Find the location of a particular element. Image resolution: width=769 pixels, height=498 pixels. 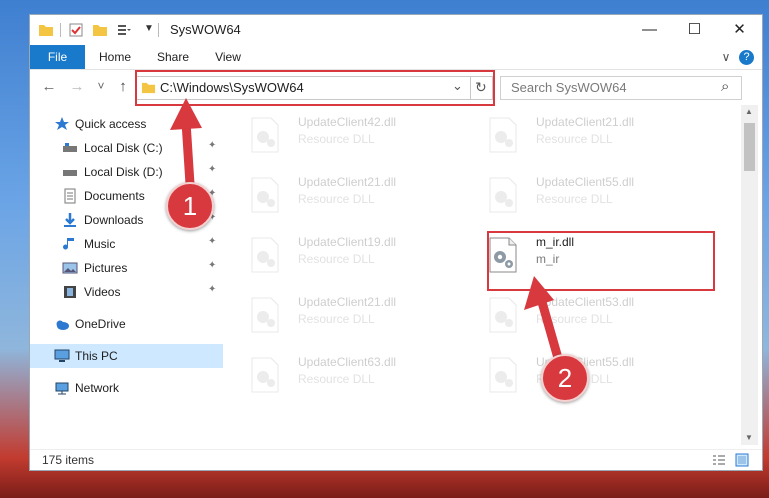

step-badge-2: 2 is located at coordinates (565, 378).